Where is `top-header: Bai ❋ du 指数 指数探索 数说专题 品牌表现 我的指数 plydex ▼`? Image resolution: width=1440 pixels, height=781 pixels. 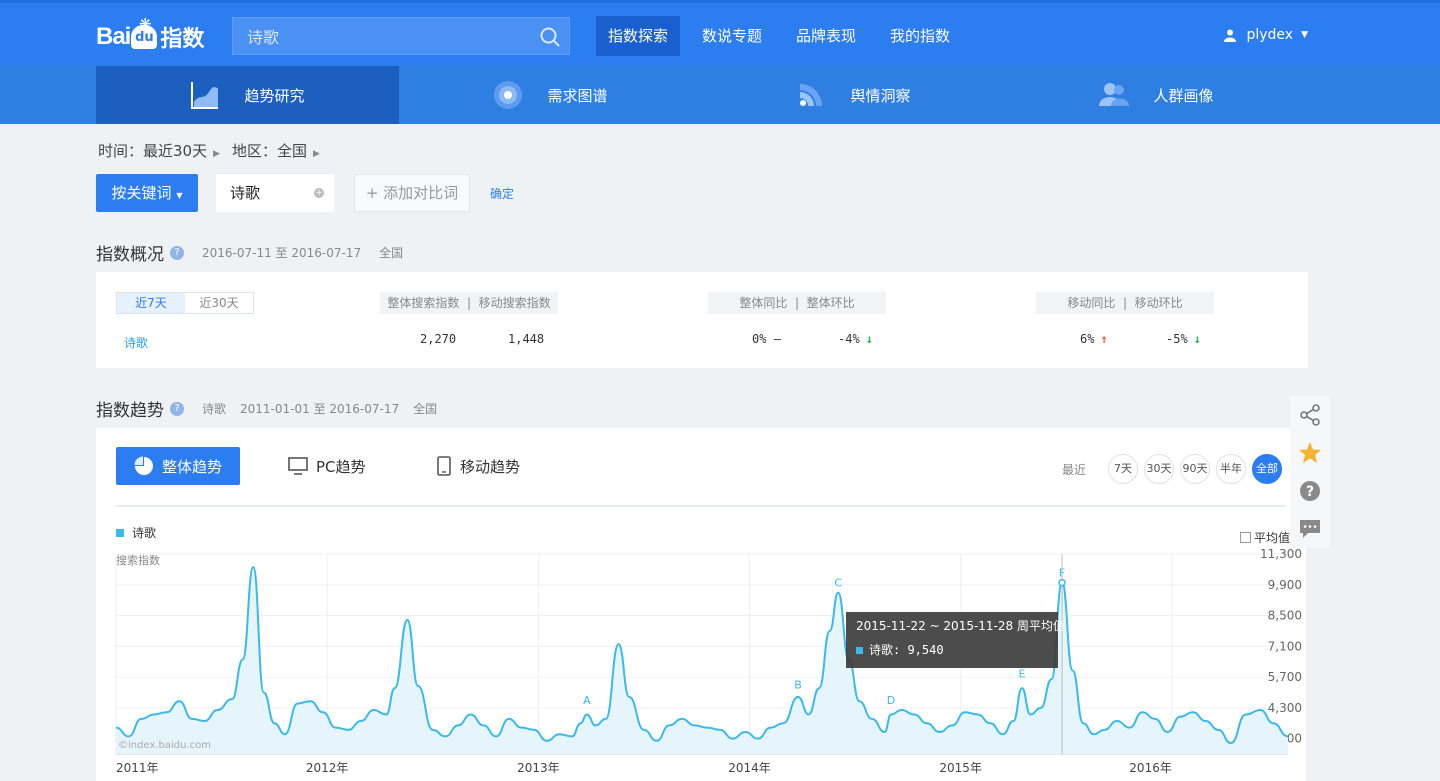
top-header: Bai ❋ du 指数 指数探索 数说专题 品牌表现 我的指数 plydex ▼ is located at coordinates (720, 33).